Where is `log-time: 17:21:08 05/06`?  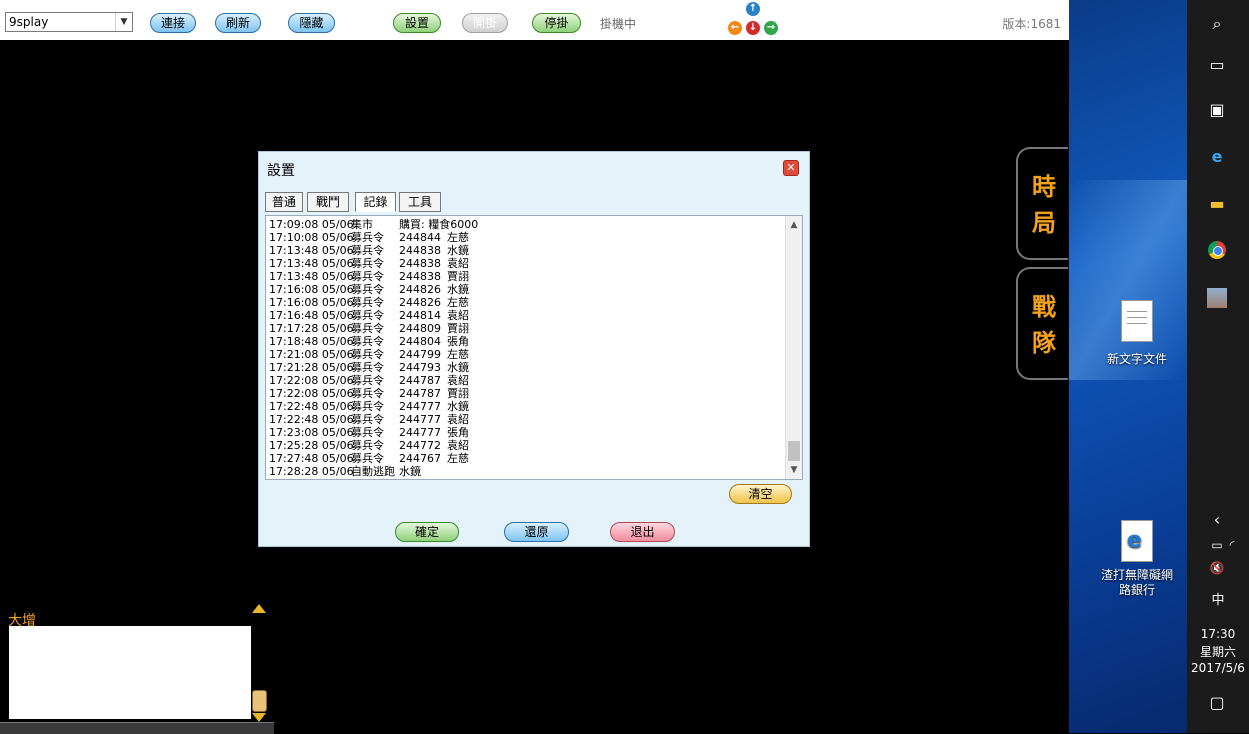
log-time: 17:21:08 05/06 is located at coordinates (311, 354).